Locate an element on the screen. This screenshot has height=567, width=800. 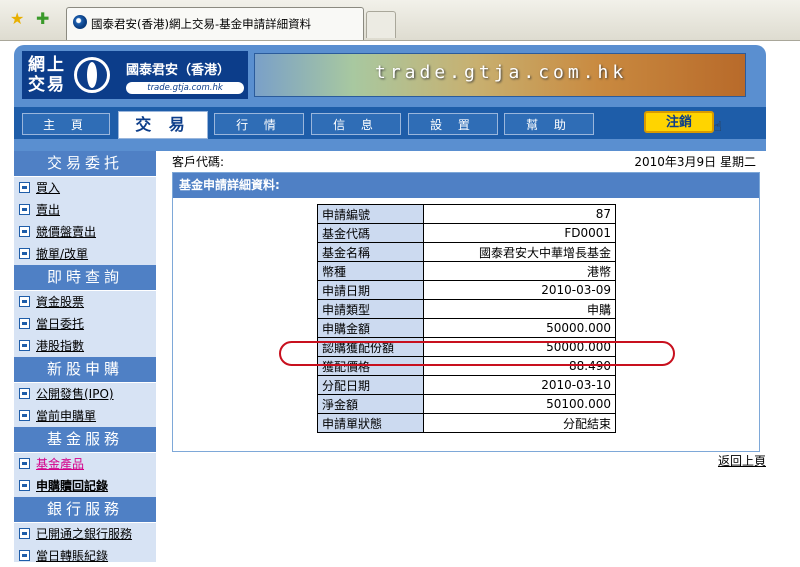
nav-quotes: 行 情 is located at coordinates (259, 124).